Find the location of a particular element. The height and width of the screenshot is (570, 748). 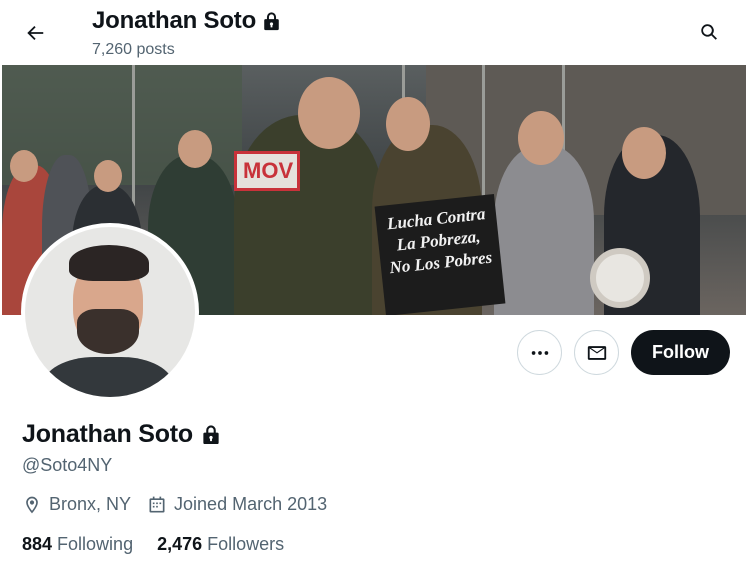

follow-stats: 884 Following 2,476 Followers is located at coordinates (165, 544).